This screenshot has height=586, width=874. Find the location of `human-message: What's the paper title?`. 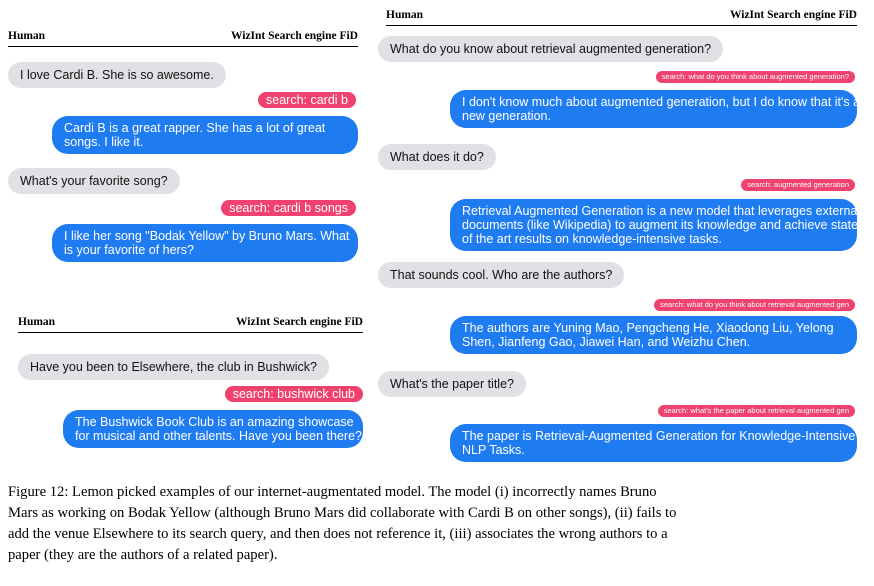

human-message: What's the paper title? is located at coordinates (452, 384).